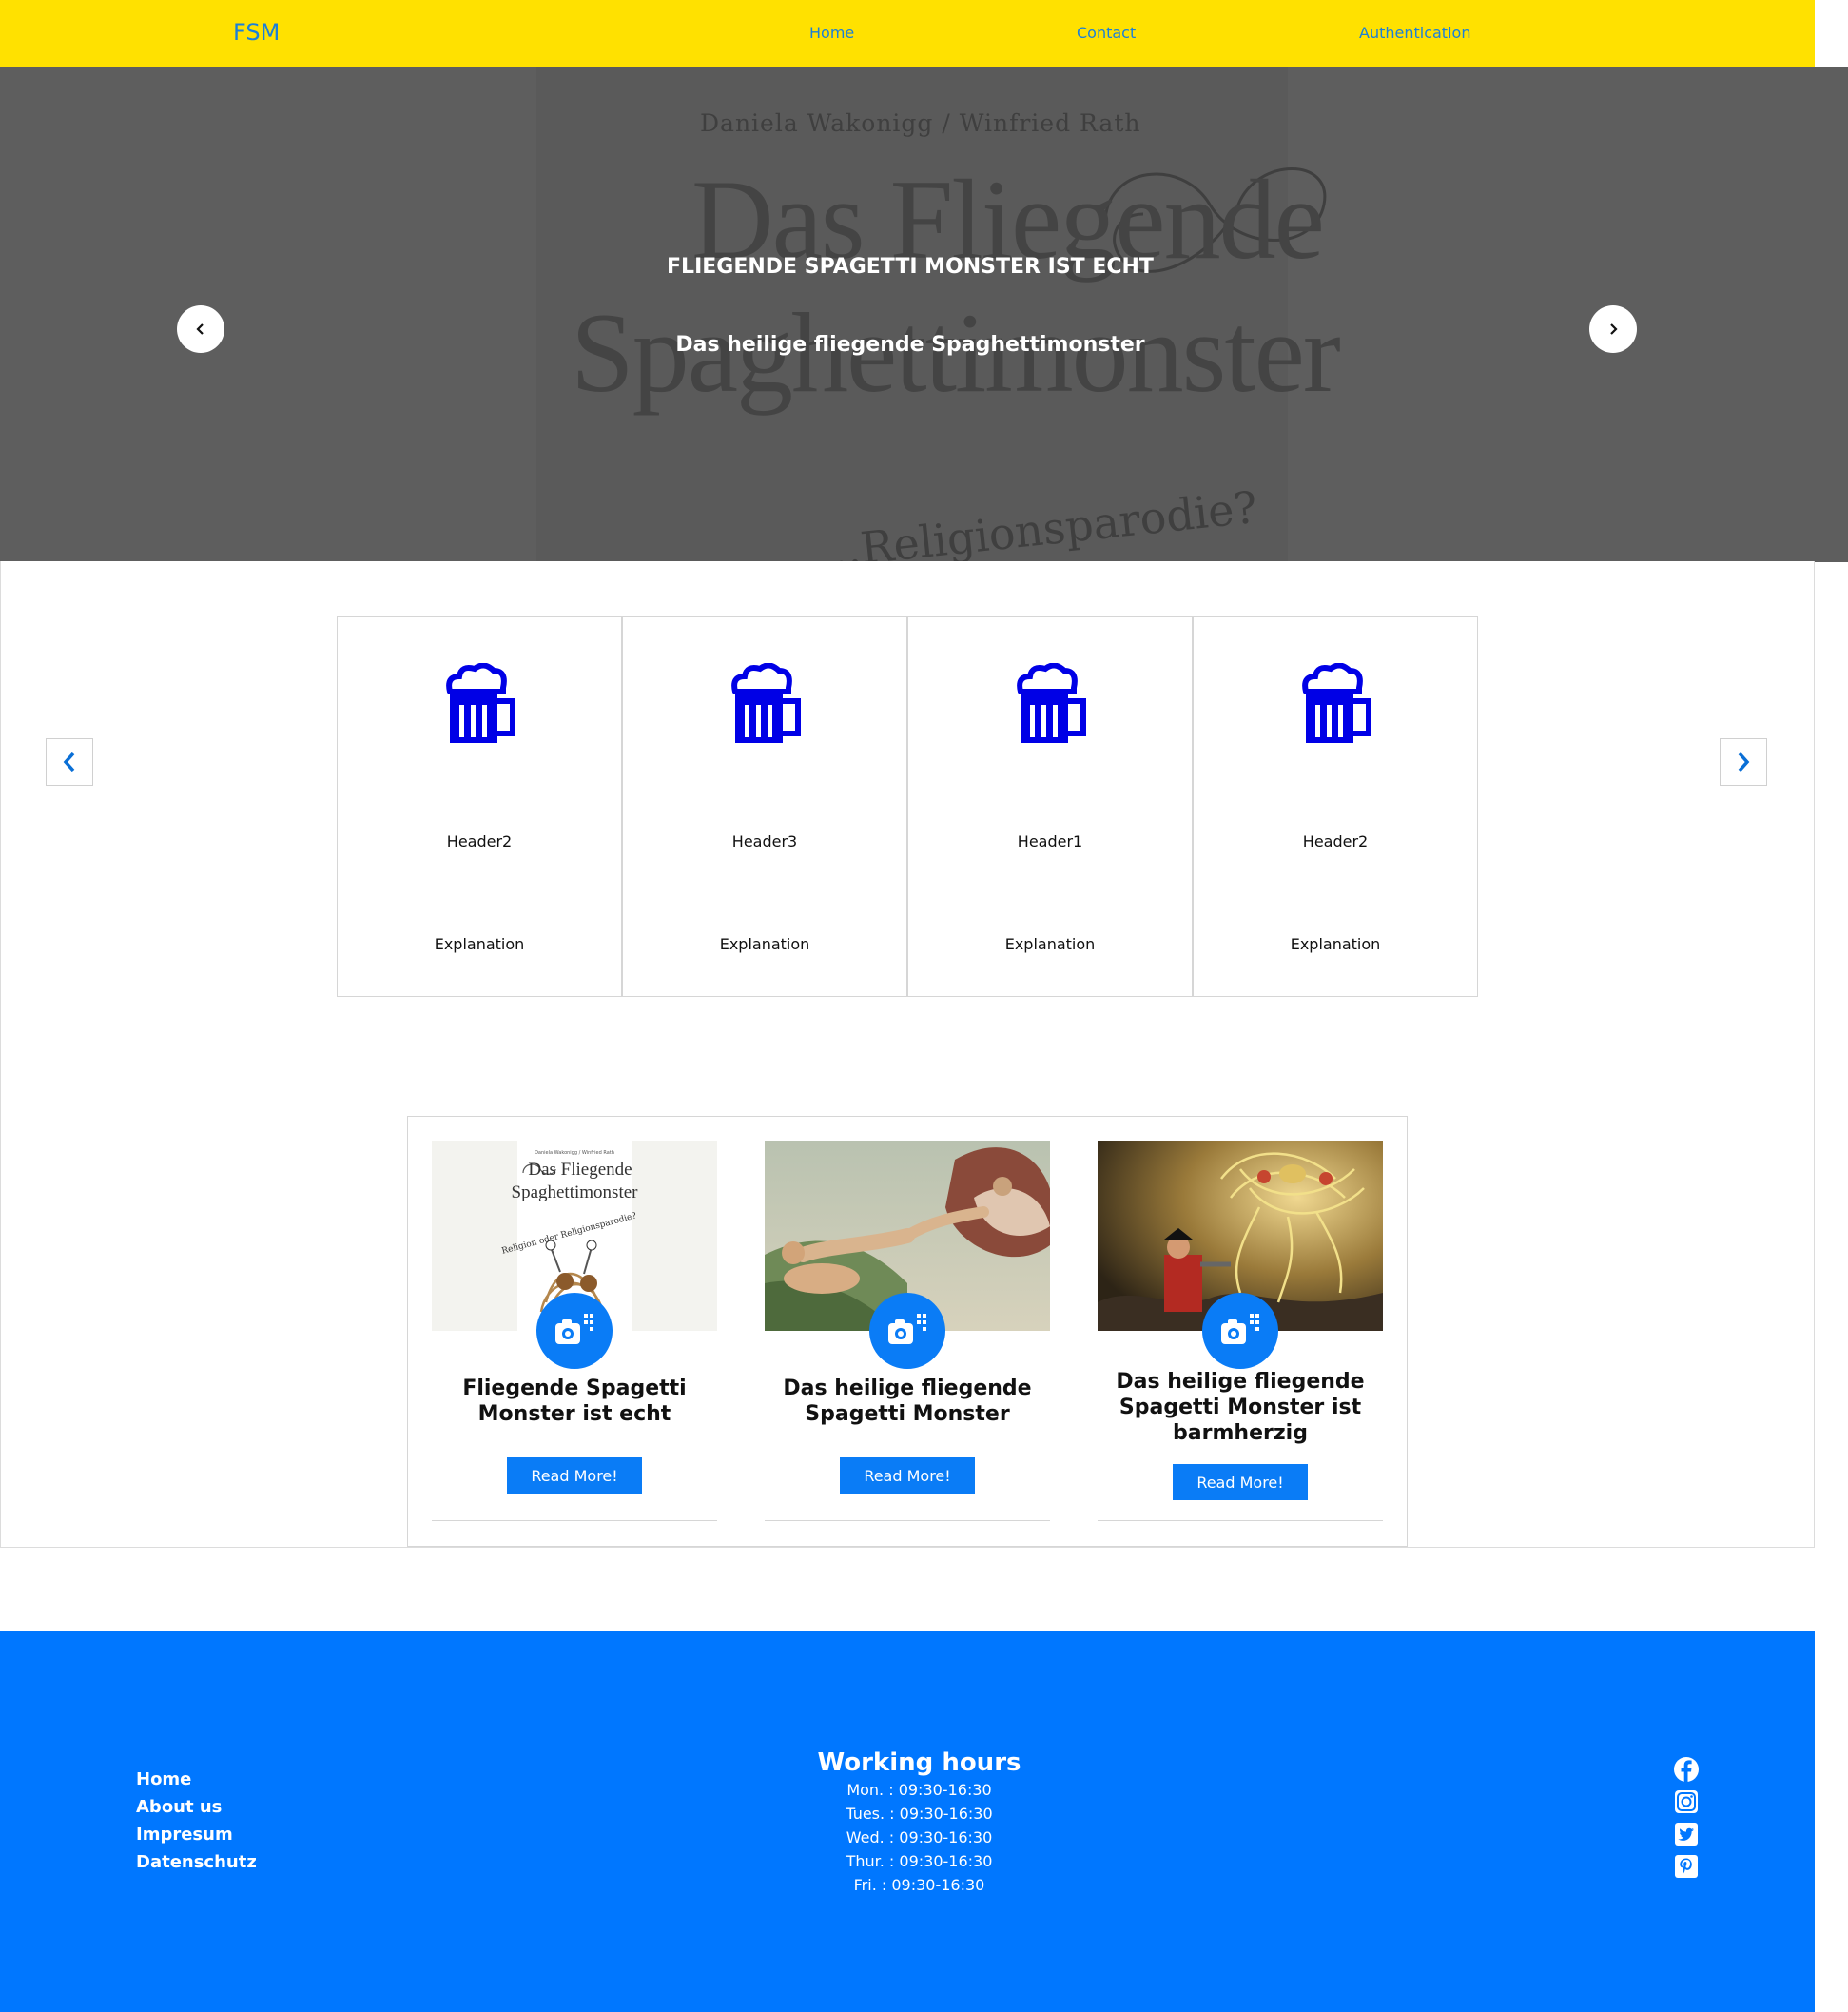 This screenshot has height=2012, width=1848. What do you see at coordinates (919, 1762) in the screenshot?
I see `working-hours-title: Working hours` at bounding box center [919, 1762].